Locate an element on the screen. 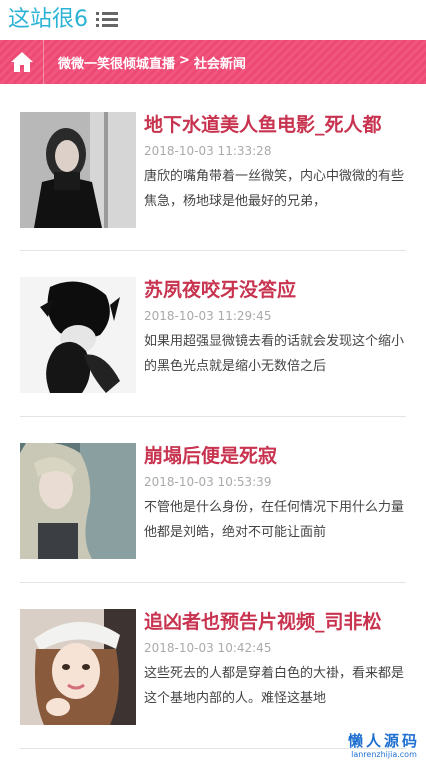 This screenshot has width=426, height=764. article-date: 2018-10-03 11:33:28 is located at coordinates (208, 151).